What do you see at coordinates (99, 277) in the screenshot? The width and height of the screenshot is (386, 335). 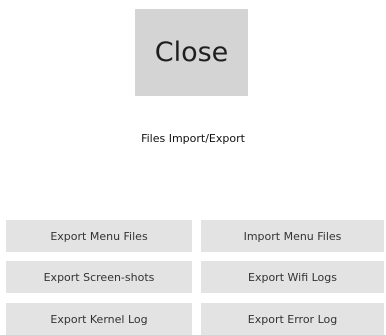 I see `export-screenshots-button: Export Screen-shots` at bounding box center [99, 277].